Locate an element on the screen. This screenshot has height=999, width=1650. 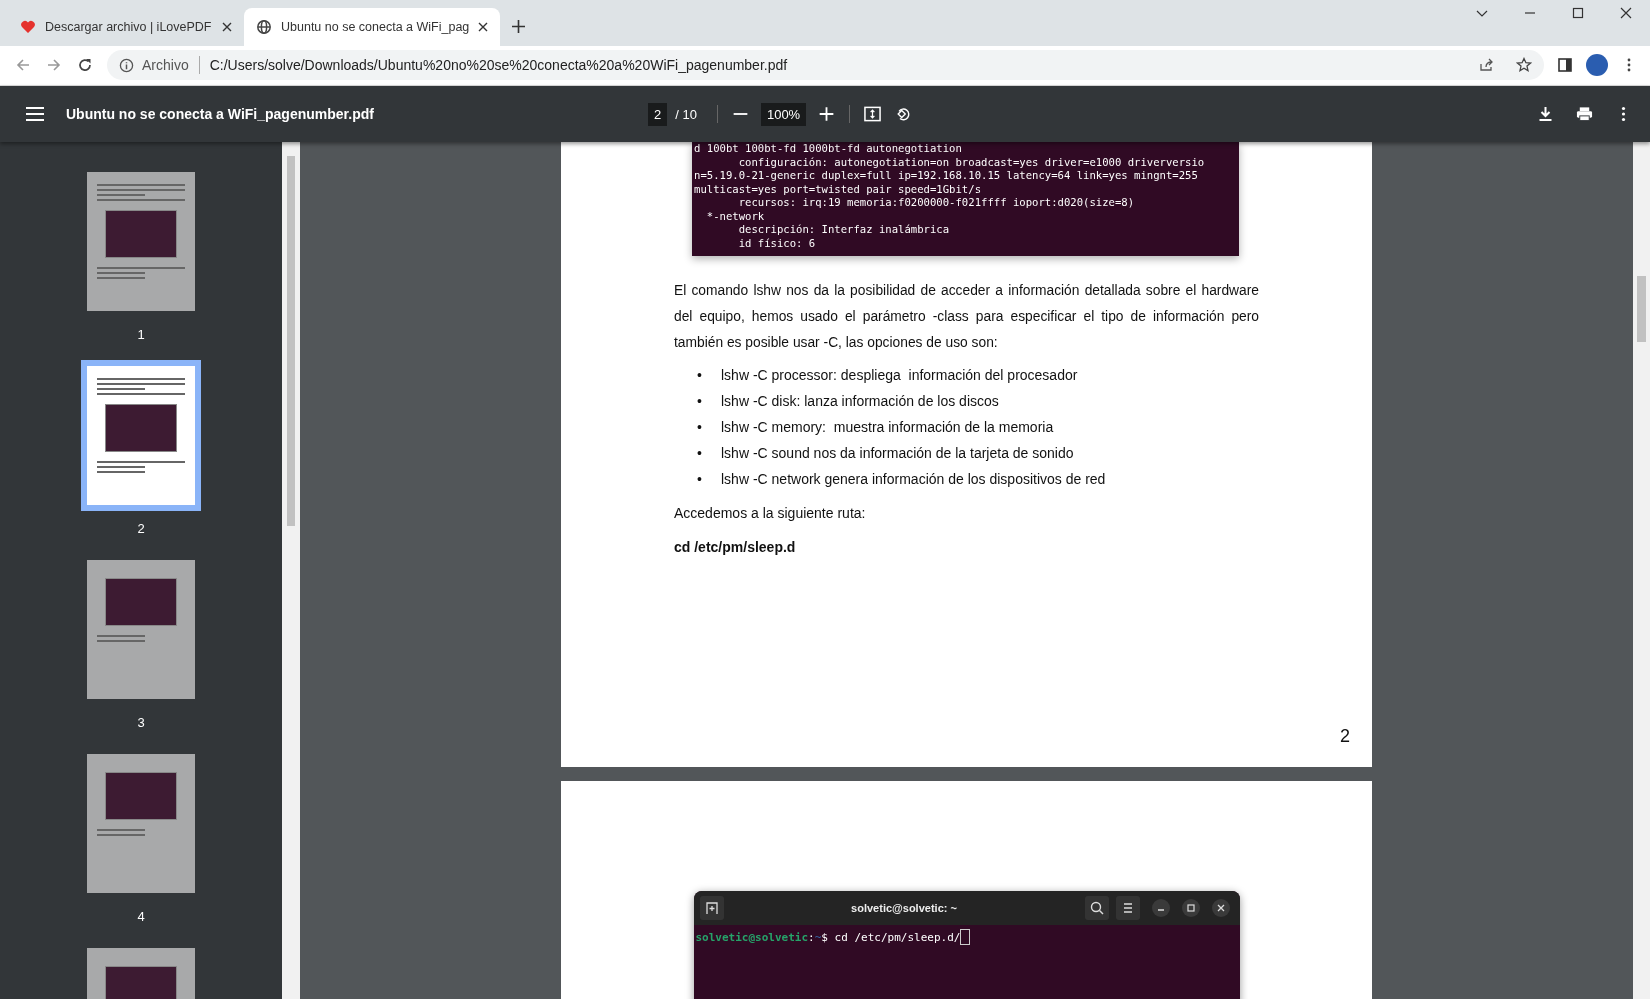
side-panel-icon is located at coordinates (1565, 65).